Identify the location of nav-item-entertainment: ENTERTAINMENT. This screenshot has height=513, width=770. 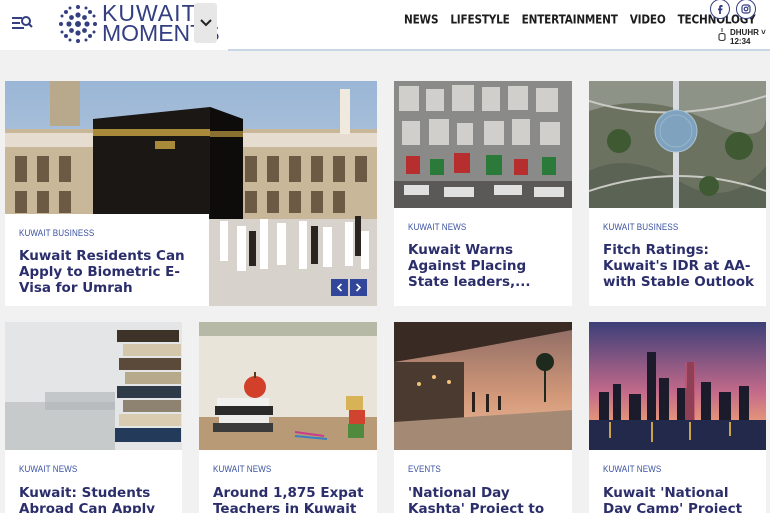
(570, 20).